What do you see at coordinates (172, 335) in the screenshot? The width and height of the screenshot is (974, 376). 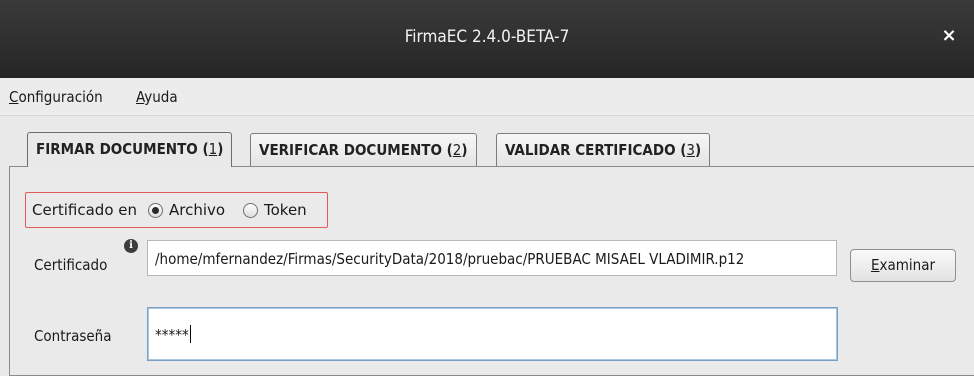 I see `password-value: *****` at bounding box center [172, 335].